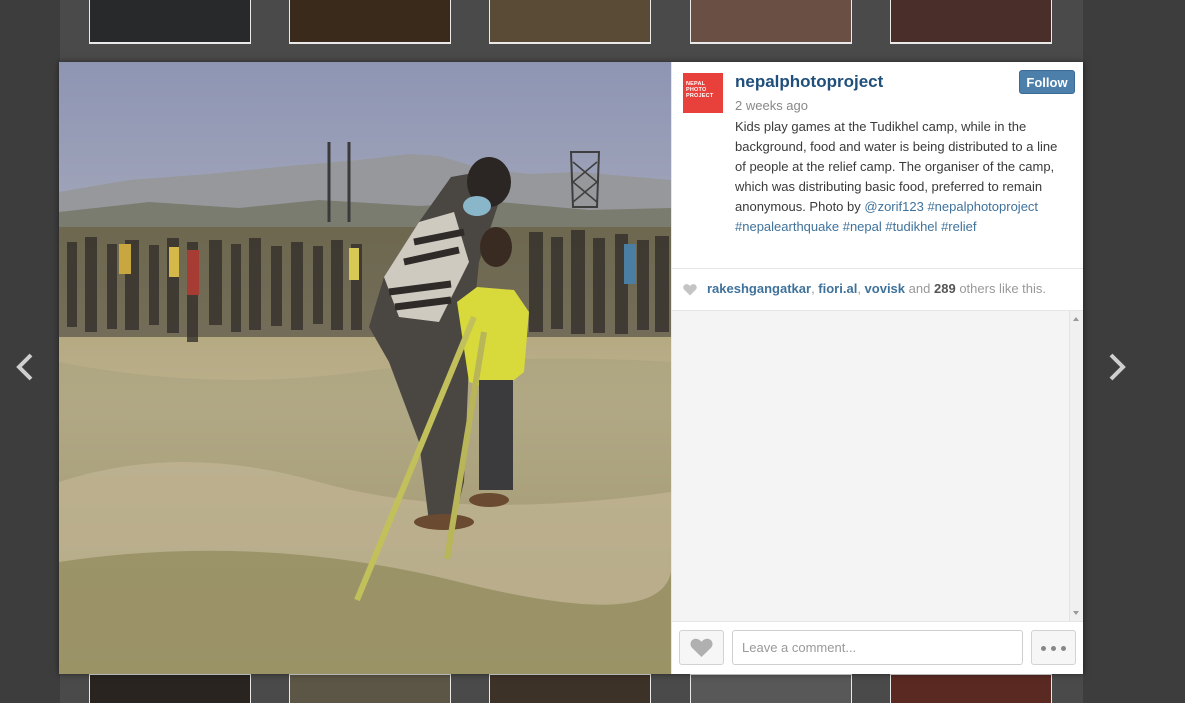 This screenshot has height=703, width=1185. I want to click on like-button, so click(701, 647).